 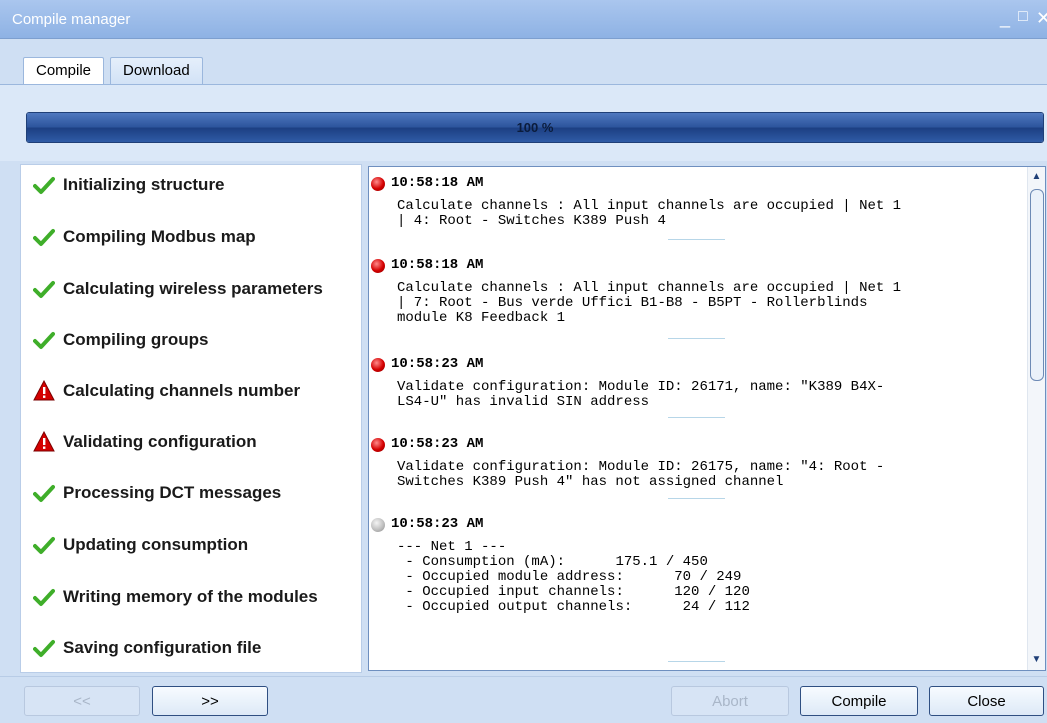 What do you see at coordinates (156, 70) in the screenshot?
I see `tab-download: Download` at bounding box center [156, 70].